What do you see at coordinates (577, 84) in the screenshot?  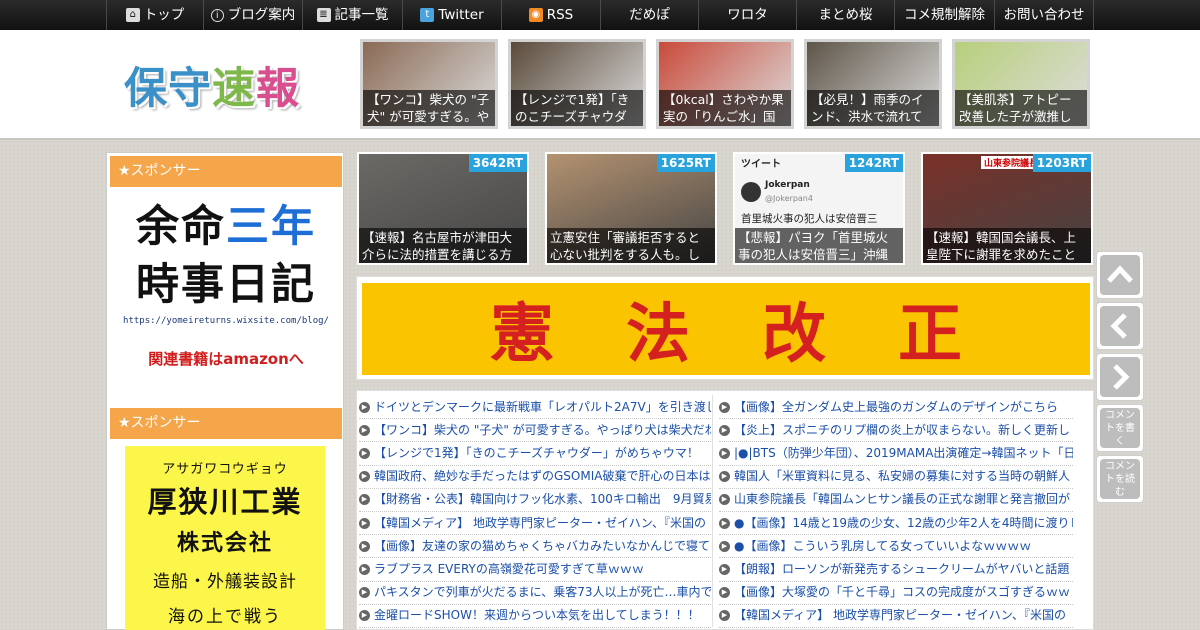 I see `header-thumb-article: 【レンジで1発】「きのこチーズチャウダ` at bounding box center [577, 84].